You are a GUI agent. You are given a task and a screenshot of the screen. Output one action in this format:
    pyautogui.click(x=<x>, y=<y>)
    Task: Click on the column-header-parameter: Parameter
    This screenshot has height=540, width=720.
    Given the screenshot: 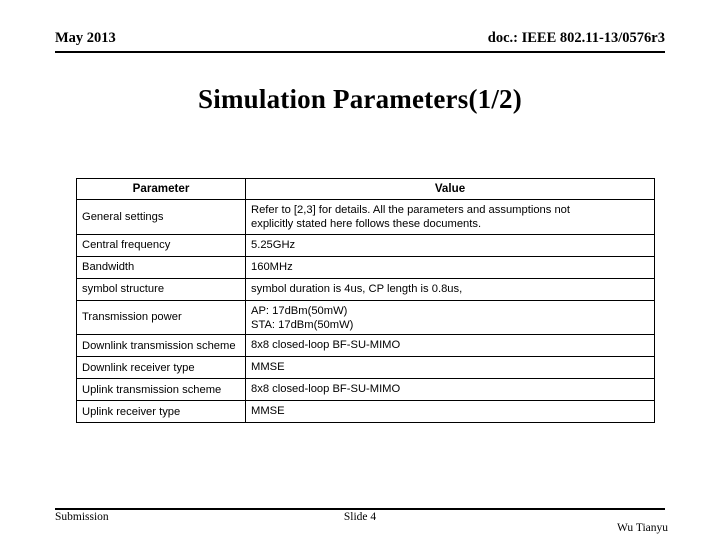 What is the action you would take?
    pyautogui.click(x=161, y=189)
    